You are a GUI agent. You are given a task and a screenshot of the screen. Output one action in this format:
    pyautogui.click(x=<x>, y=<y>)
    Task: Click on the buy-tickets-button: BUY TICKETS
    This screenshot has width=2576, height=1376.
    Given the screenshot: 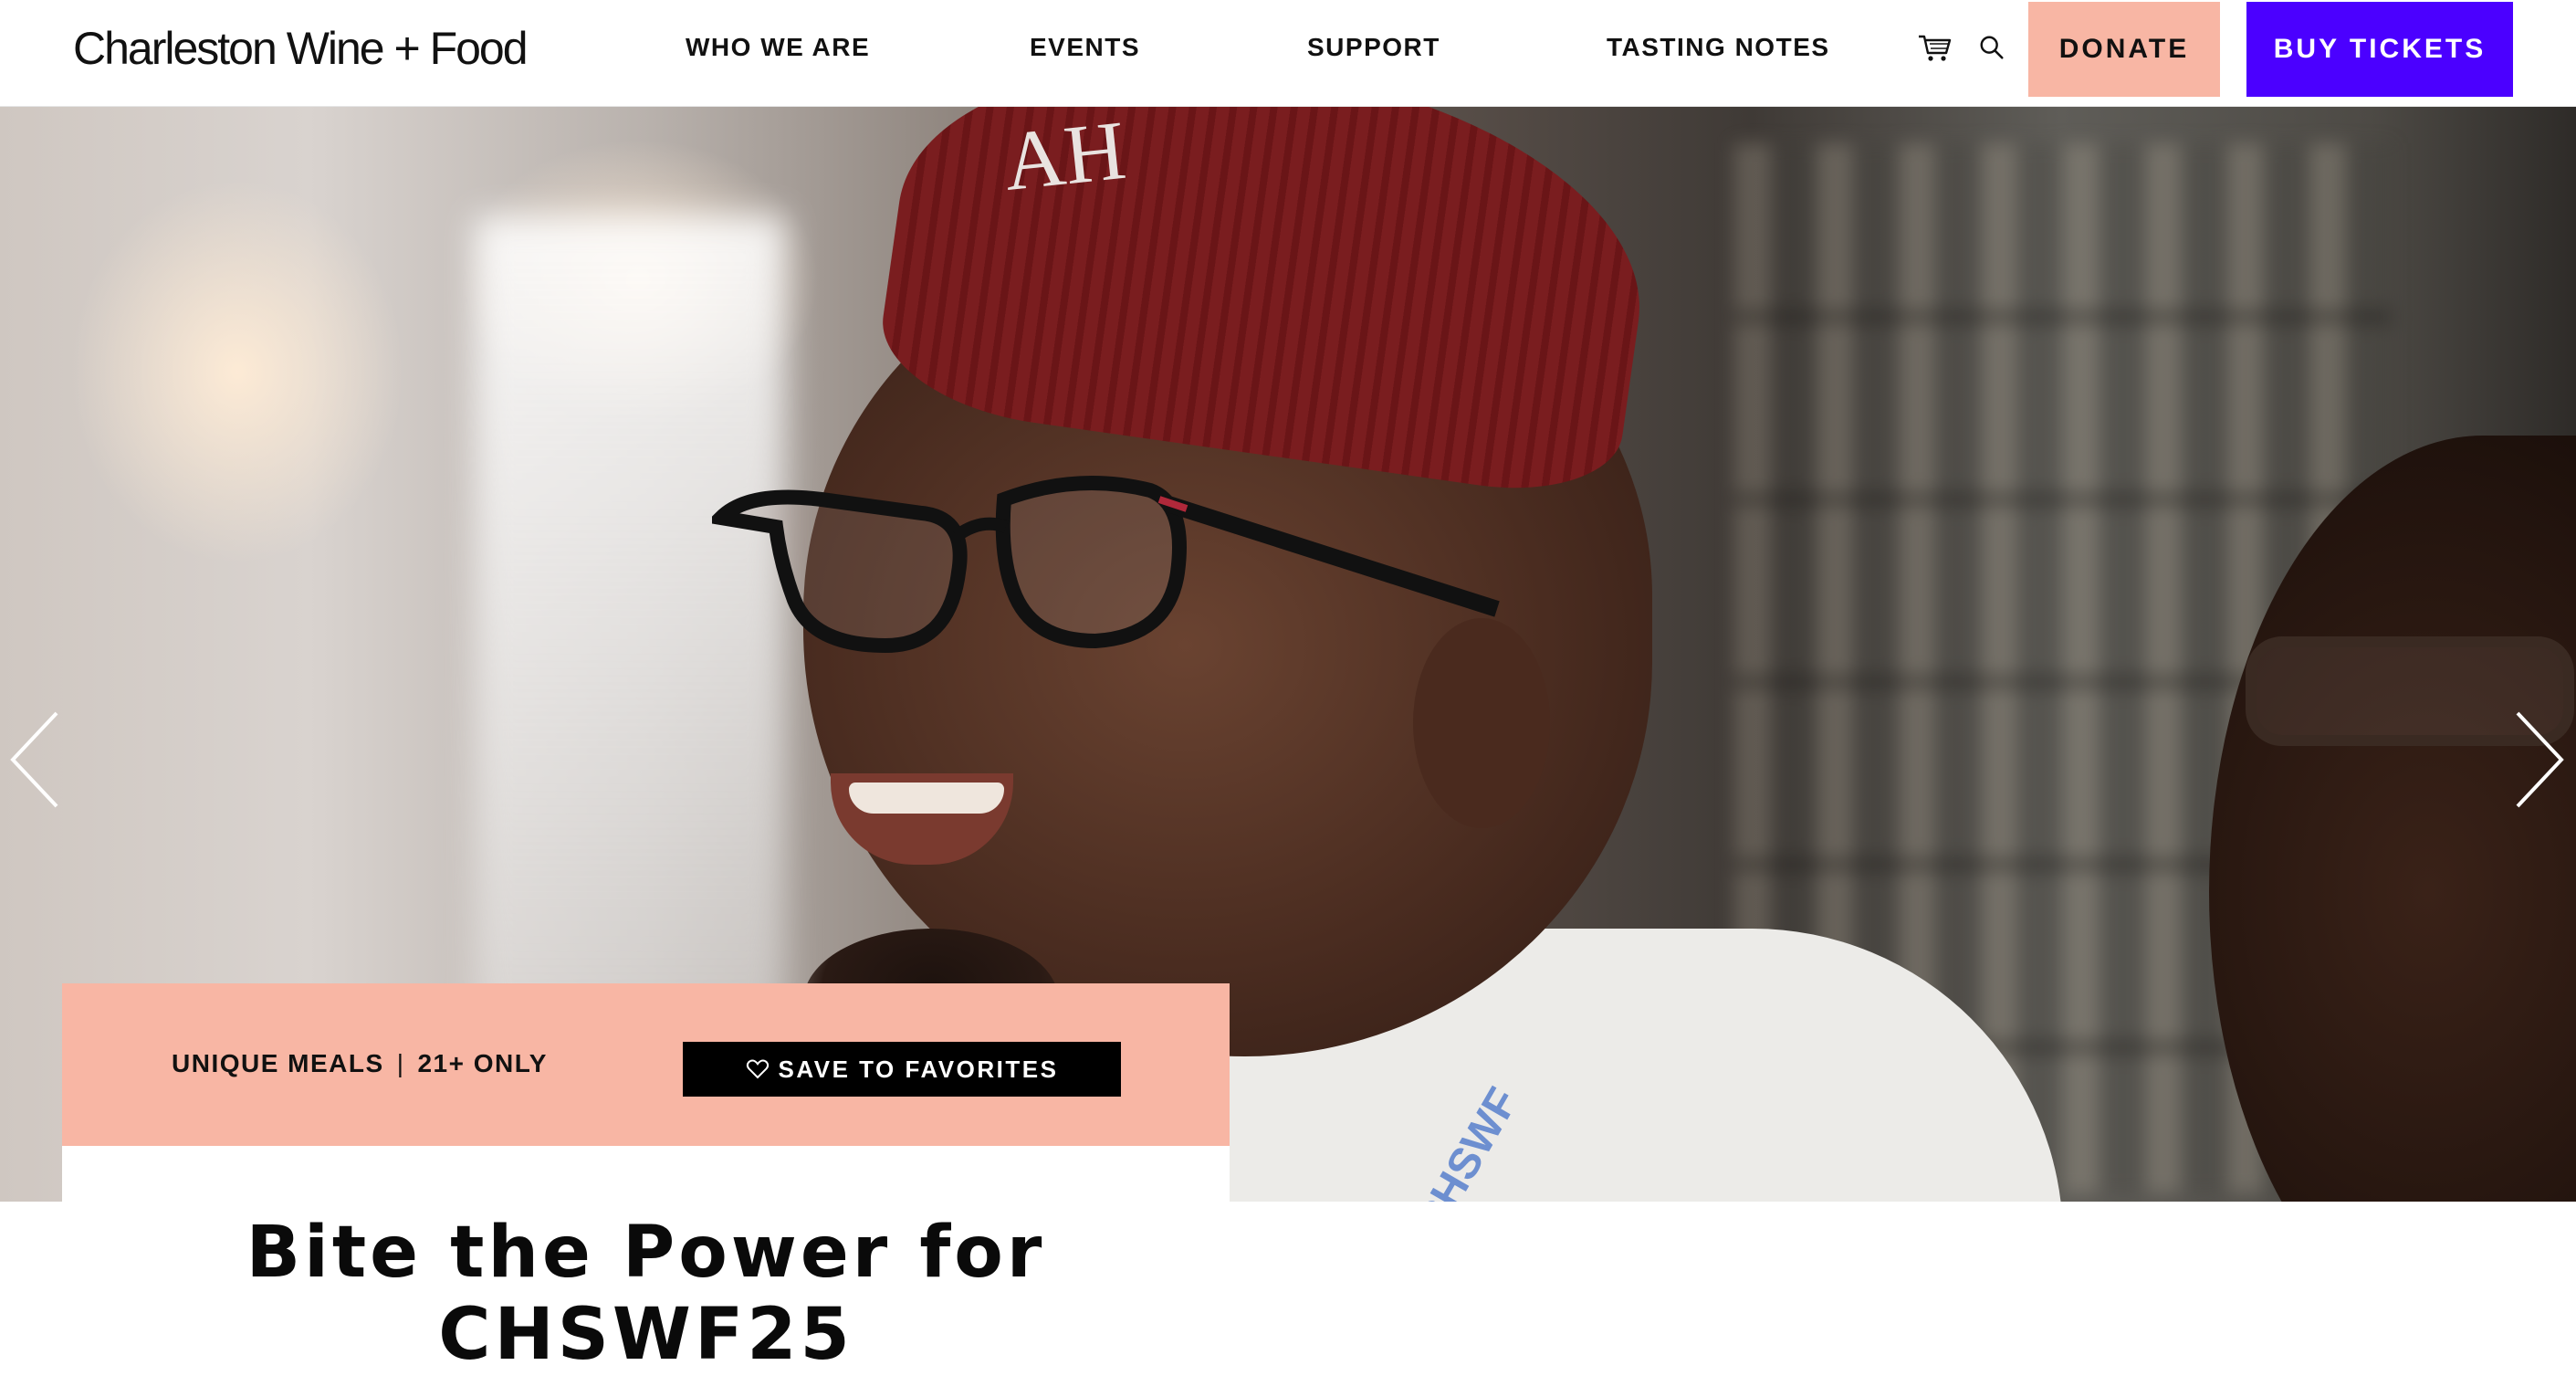 What is the action you would take?
    pyautogui.click(x=2379, y=49)
    